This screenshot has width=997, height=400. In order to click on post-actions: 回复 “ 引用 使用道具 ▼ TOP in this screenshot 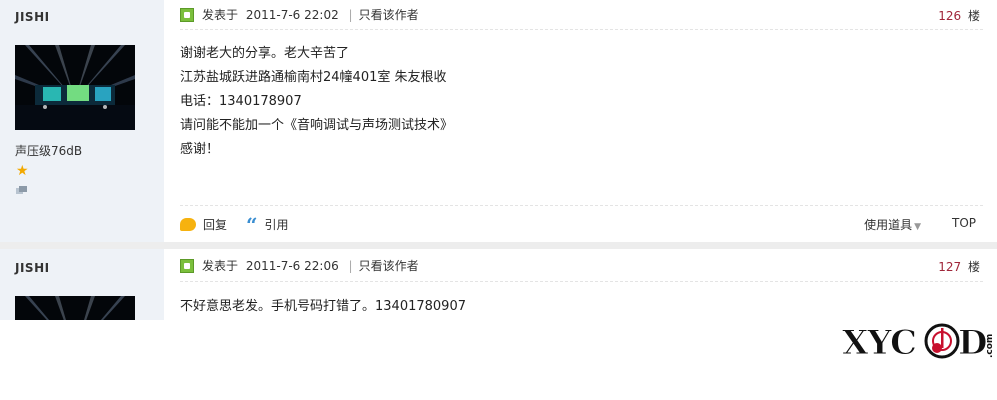, I will do `click(580, 224)`.